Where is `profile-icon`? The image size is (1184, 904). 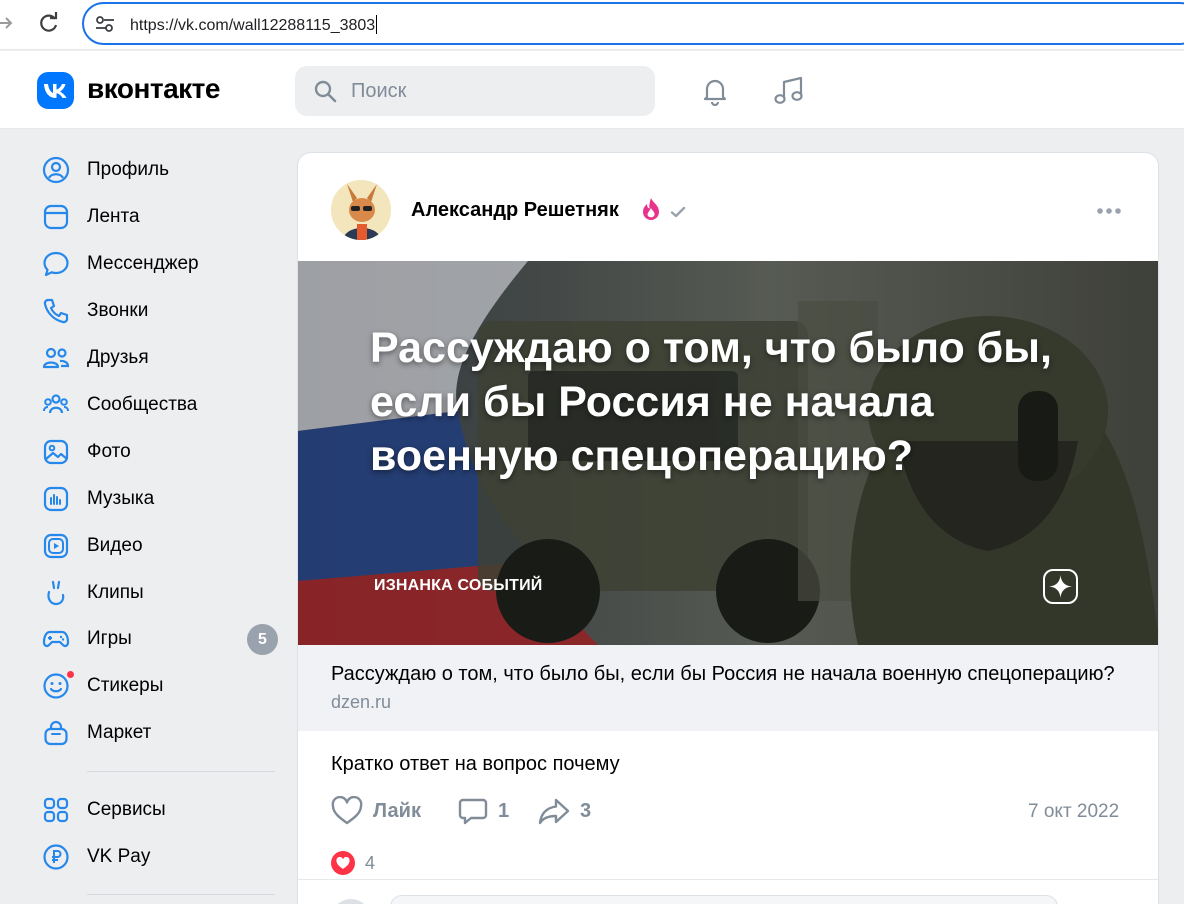
profile-icon is located at coordinates (56, 170).